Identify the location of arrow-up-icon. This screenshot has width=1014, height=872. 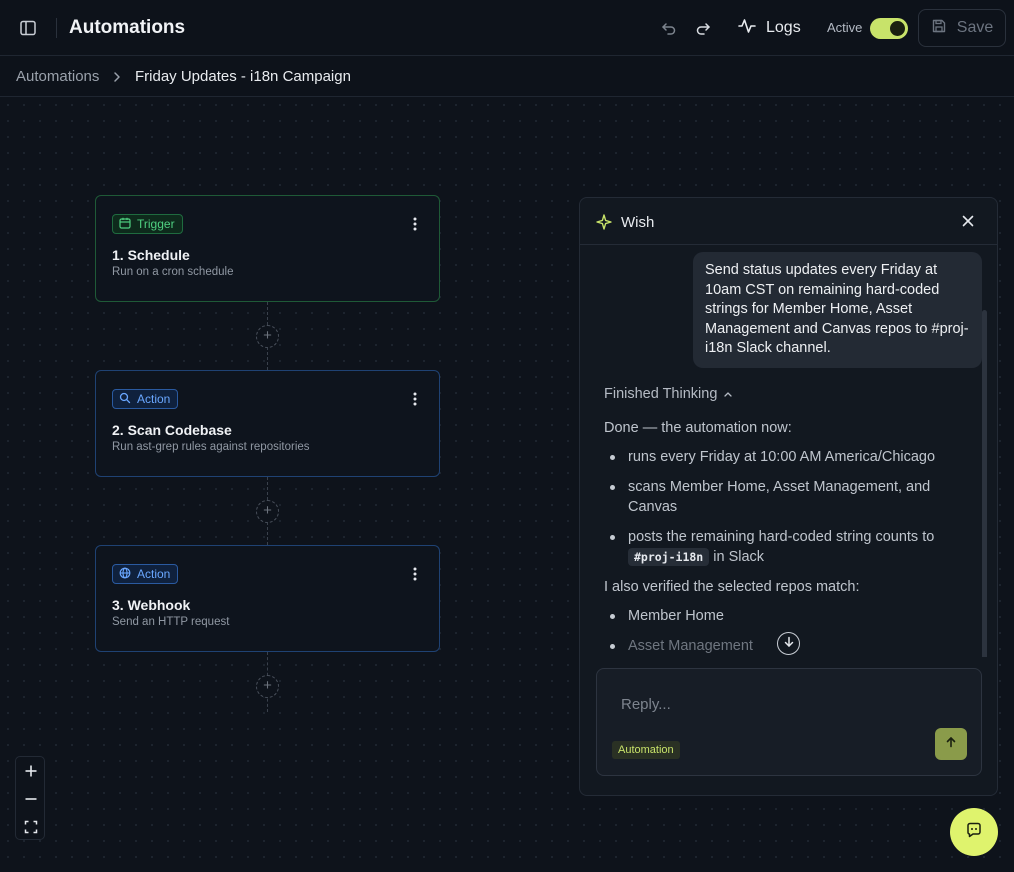
(951, 744).